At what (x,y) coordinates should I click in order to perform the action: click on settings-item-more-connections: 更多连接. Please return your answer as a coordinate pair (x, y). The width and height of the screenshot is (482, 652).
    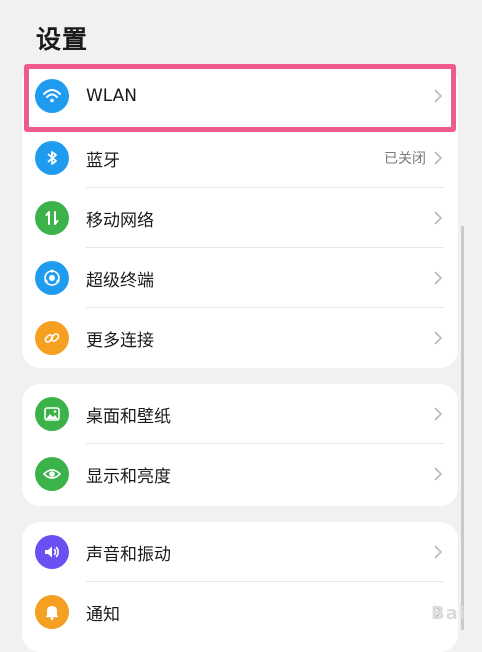
    Looking at the image, I should click on (240, 338).